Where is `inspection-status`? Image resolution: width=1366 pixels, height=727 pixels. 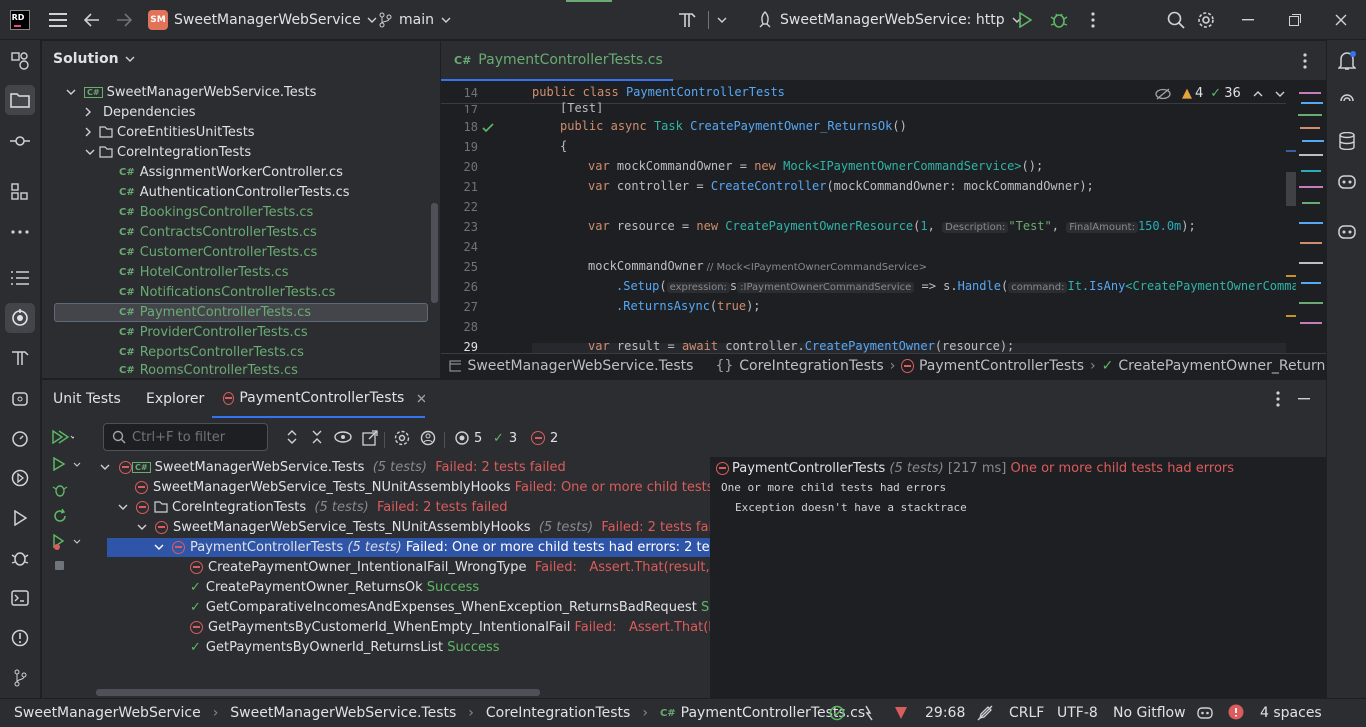 inspection-status is located at coordinates (837, 713).